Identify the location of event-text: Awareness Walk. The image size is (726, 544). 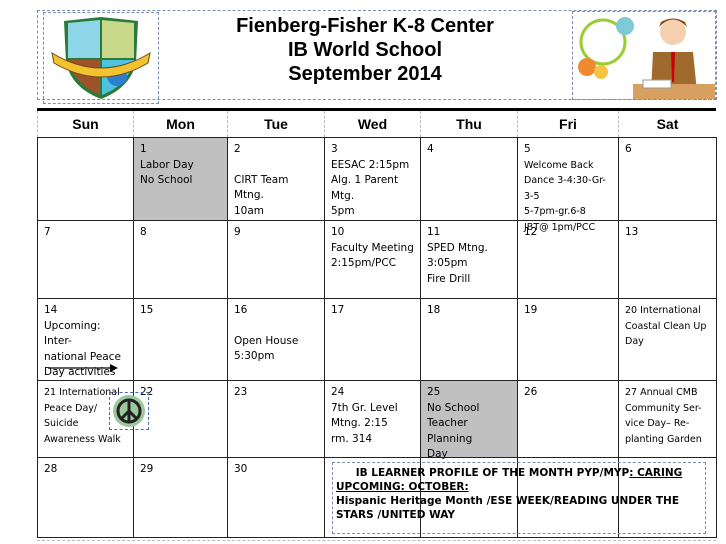
(82, 439).